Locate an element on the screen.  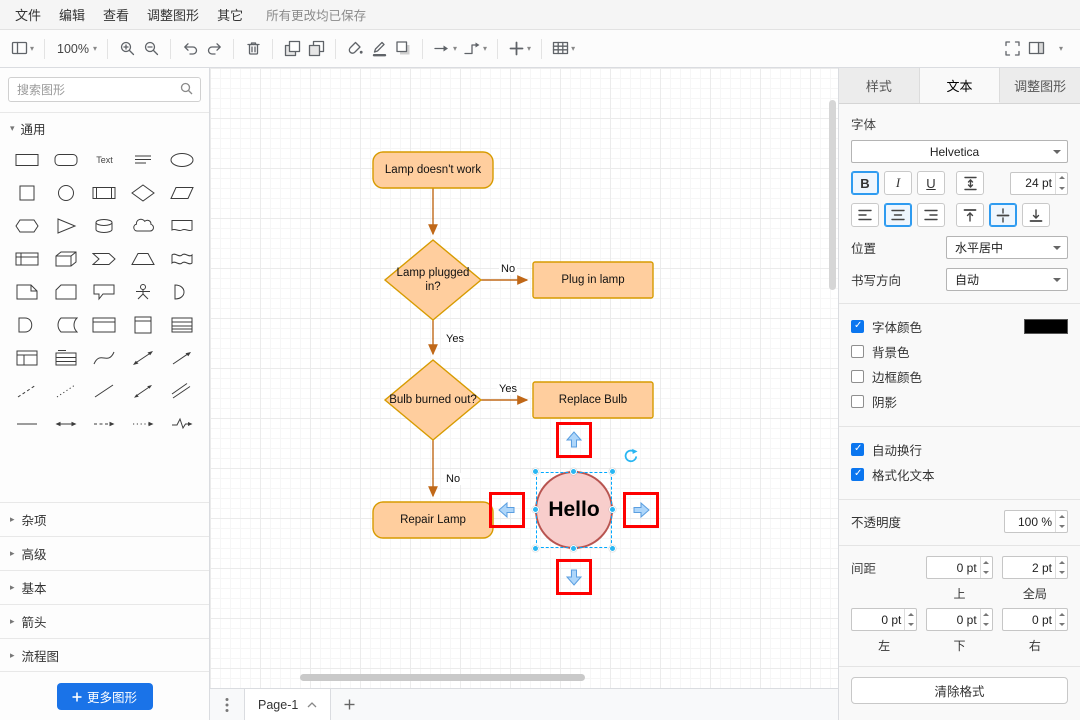
to-front-button is located at coordinates (292, 49).